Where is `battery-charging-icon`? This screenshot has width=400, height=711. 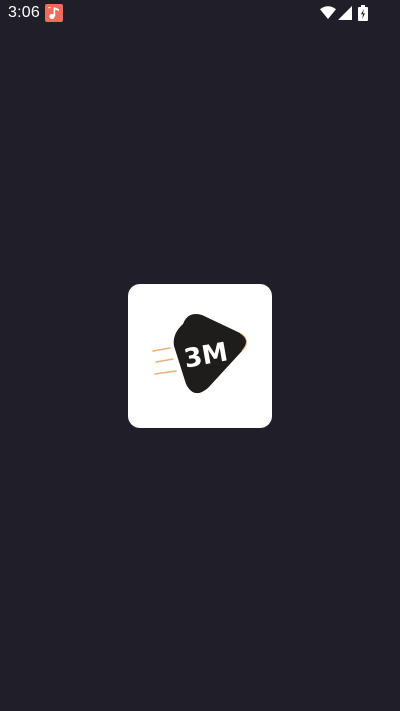
battery-charging-icon is located at coordinates (363, 13).